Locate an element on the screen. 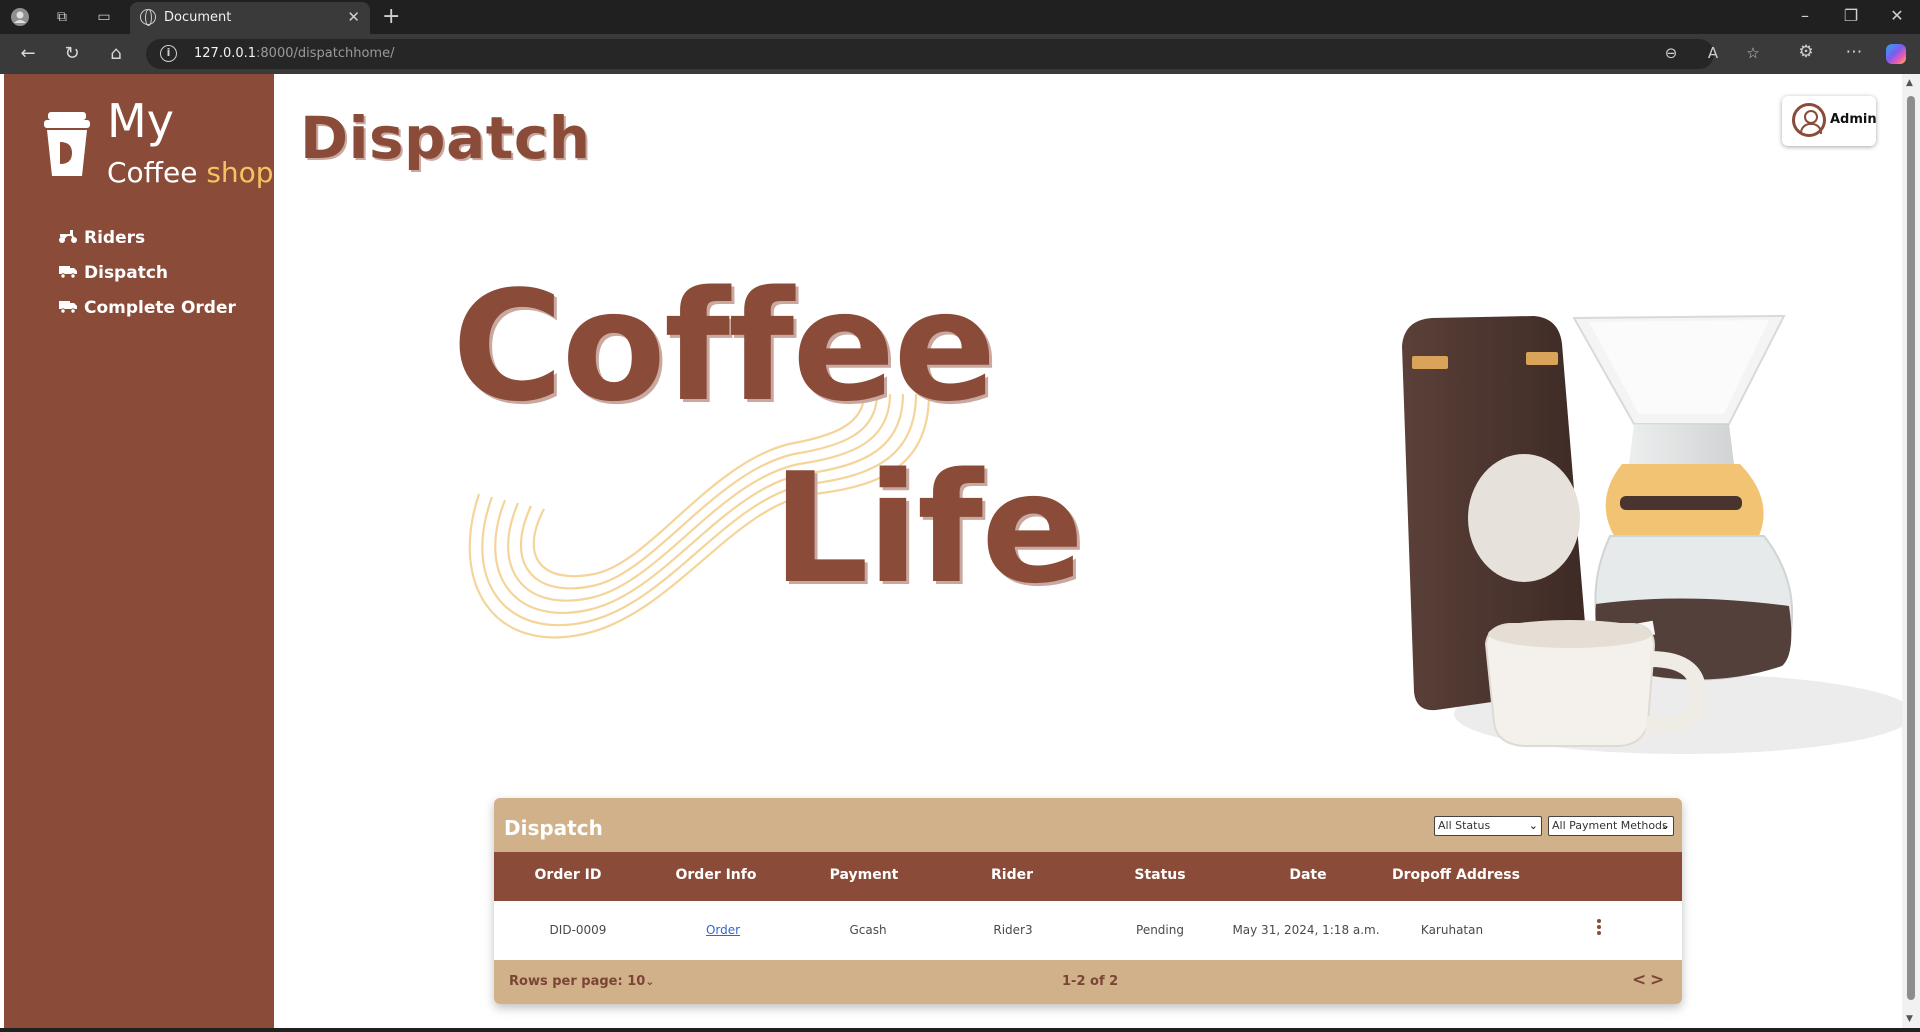 The height and width of the screenshot is (1032, 1920). column-header-order-id: Order ID is located at coordinates (568, 875).